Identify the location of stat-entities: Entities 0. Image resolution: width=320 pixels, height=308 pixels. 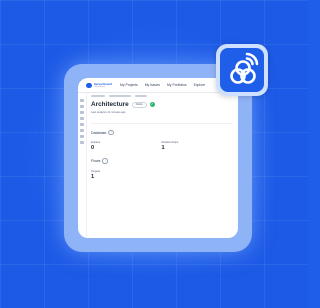
(126, 145).